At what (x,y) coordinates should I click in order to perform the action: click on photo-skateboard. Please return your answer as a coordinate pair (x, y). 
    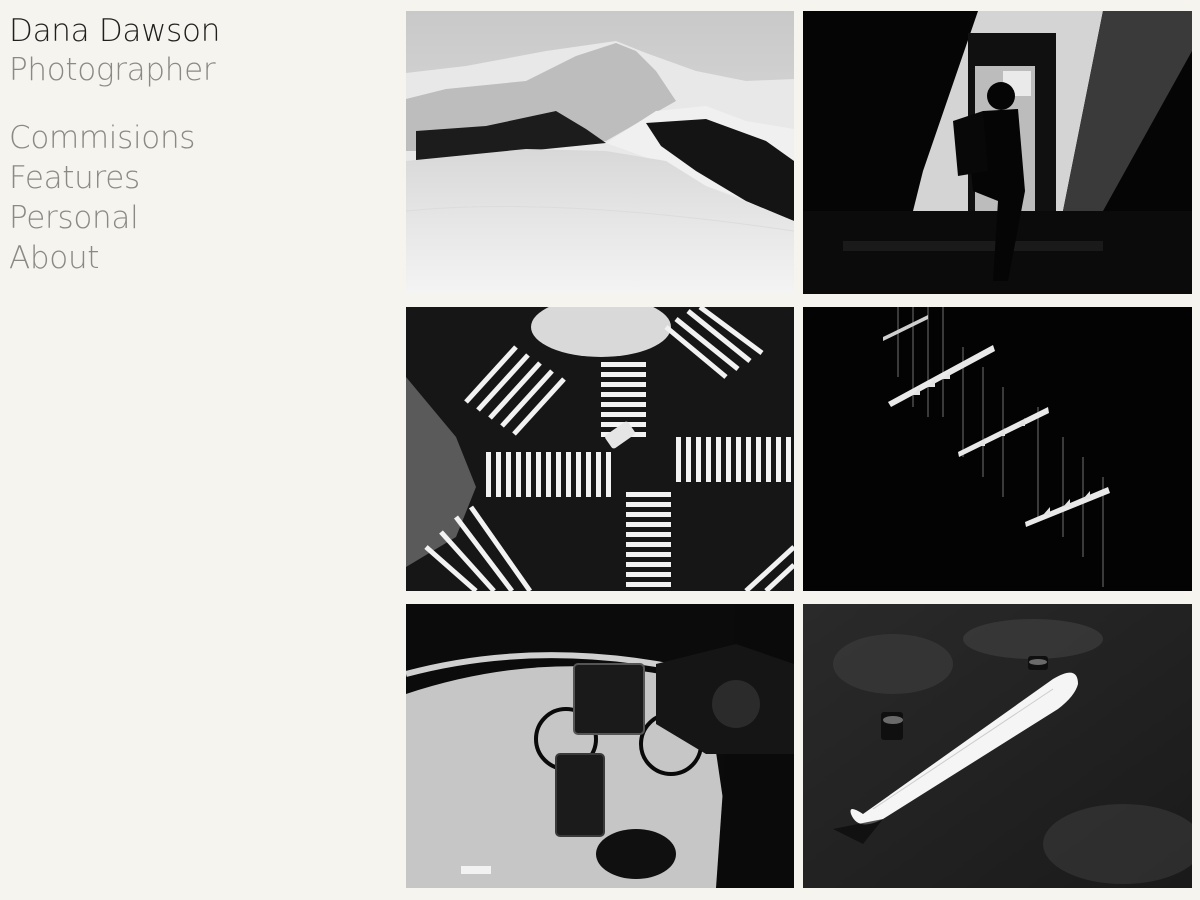
    Looking at the image, I should click on (997, 746).